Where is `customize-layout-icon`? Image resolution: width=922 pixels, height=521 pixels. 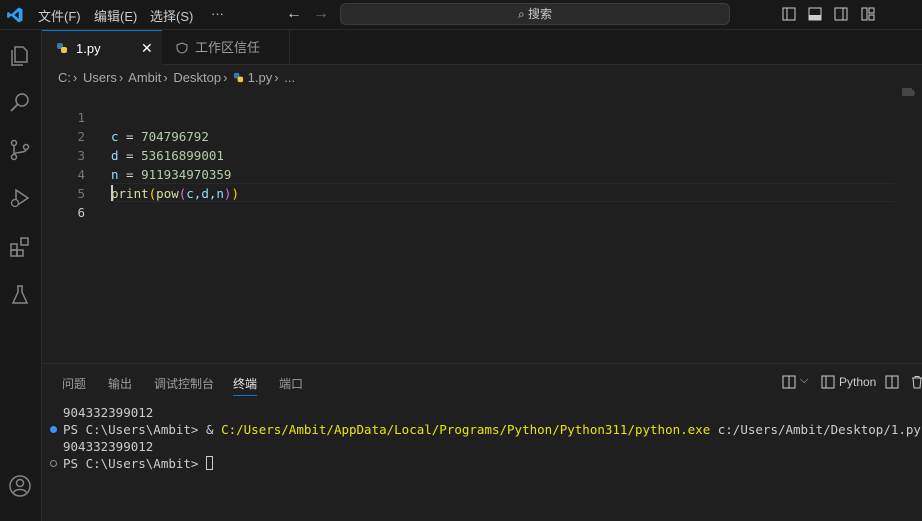
customize-layout-icon is located at coordinates (868, 14).